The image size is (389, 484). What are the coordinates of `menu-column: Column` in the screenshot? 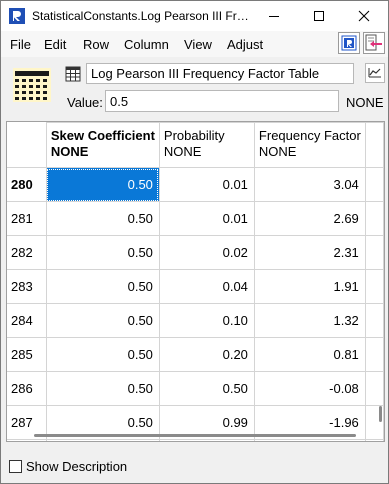 It's located at (146, 44).